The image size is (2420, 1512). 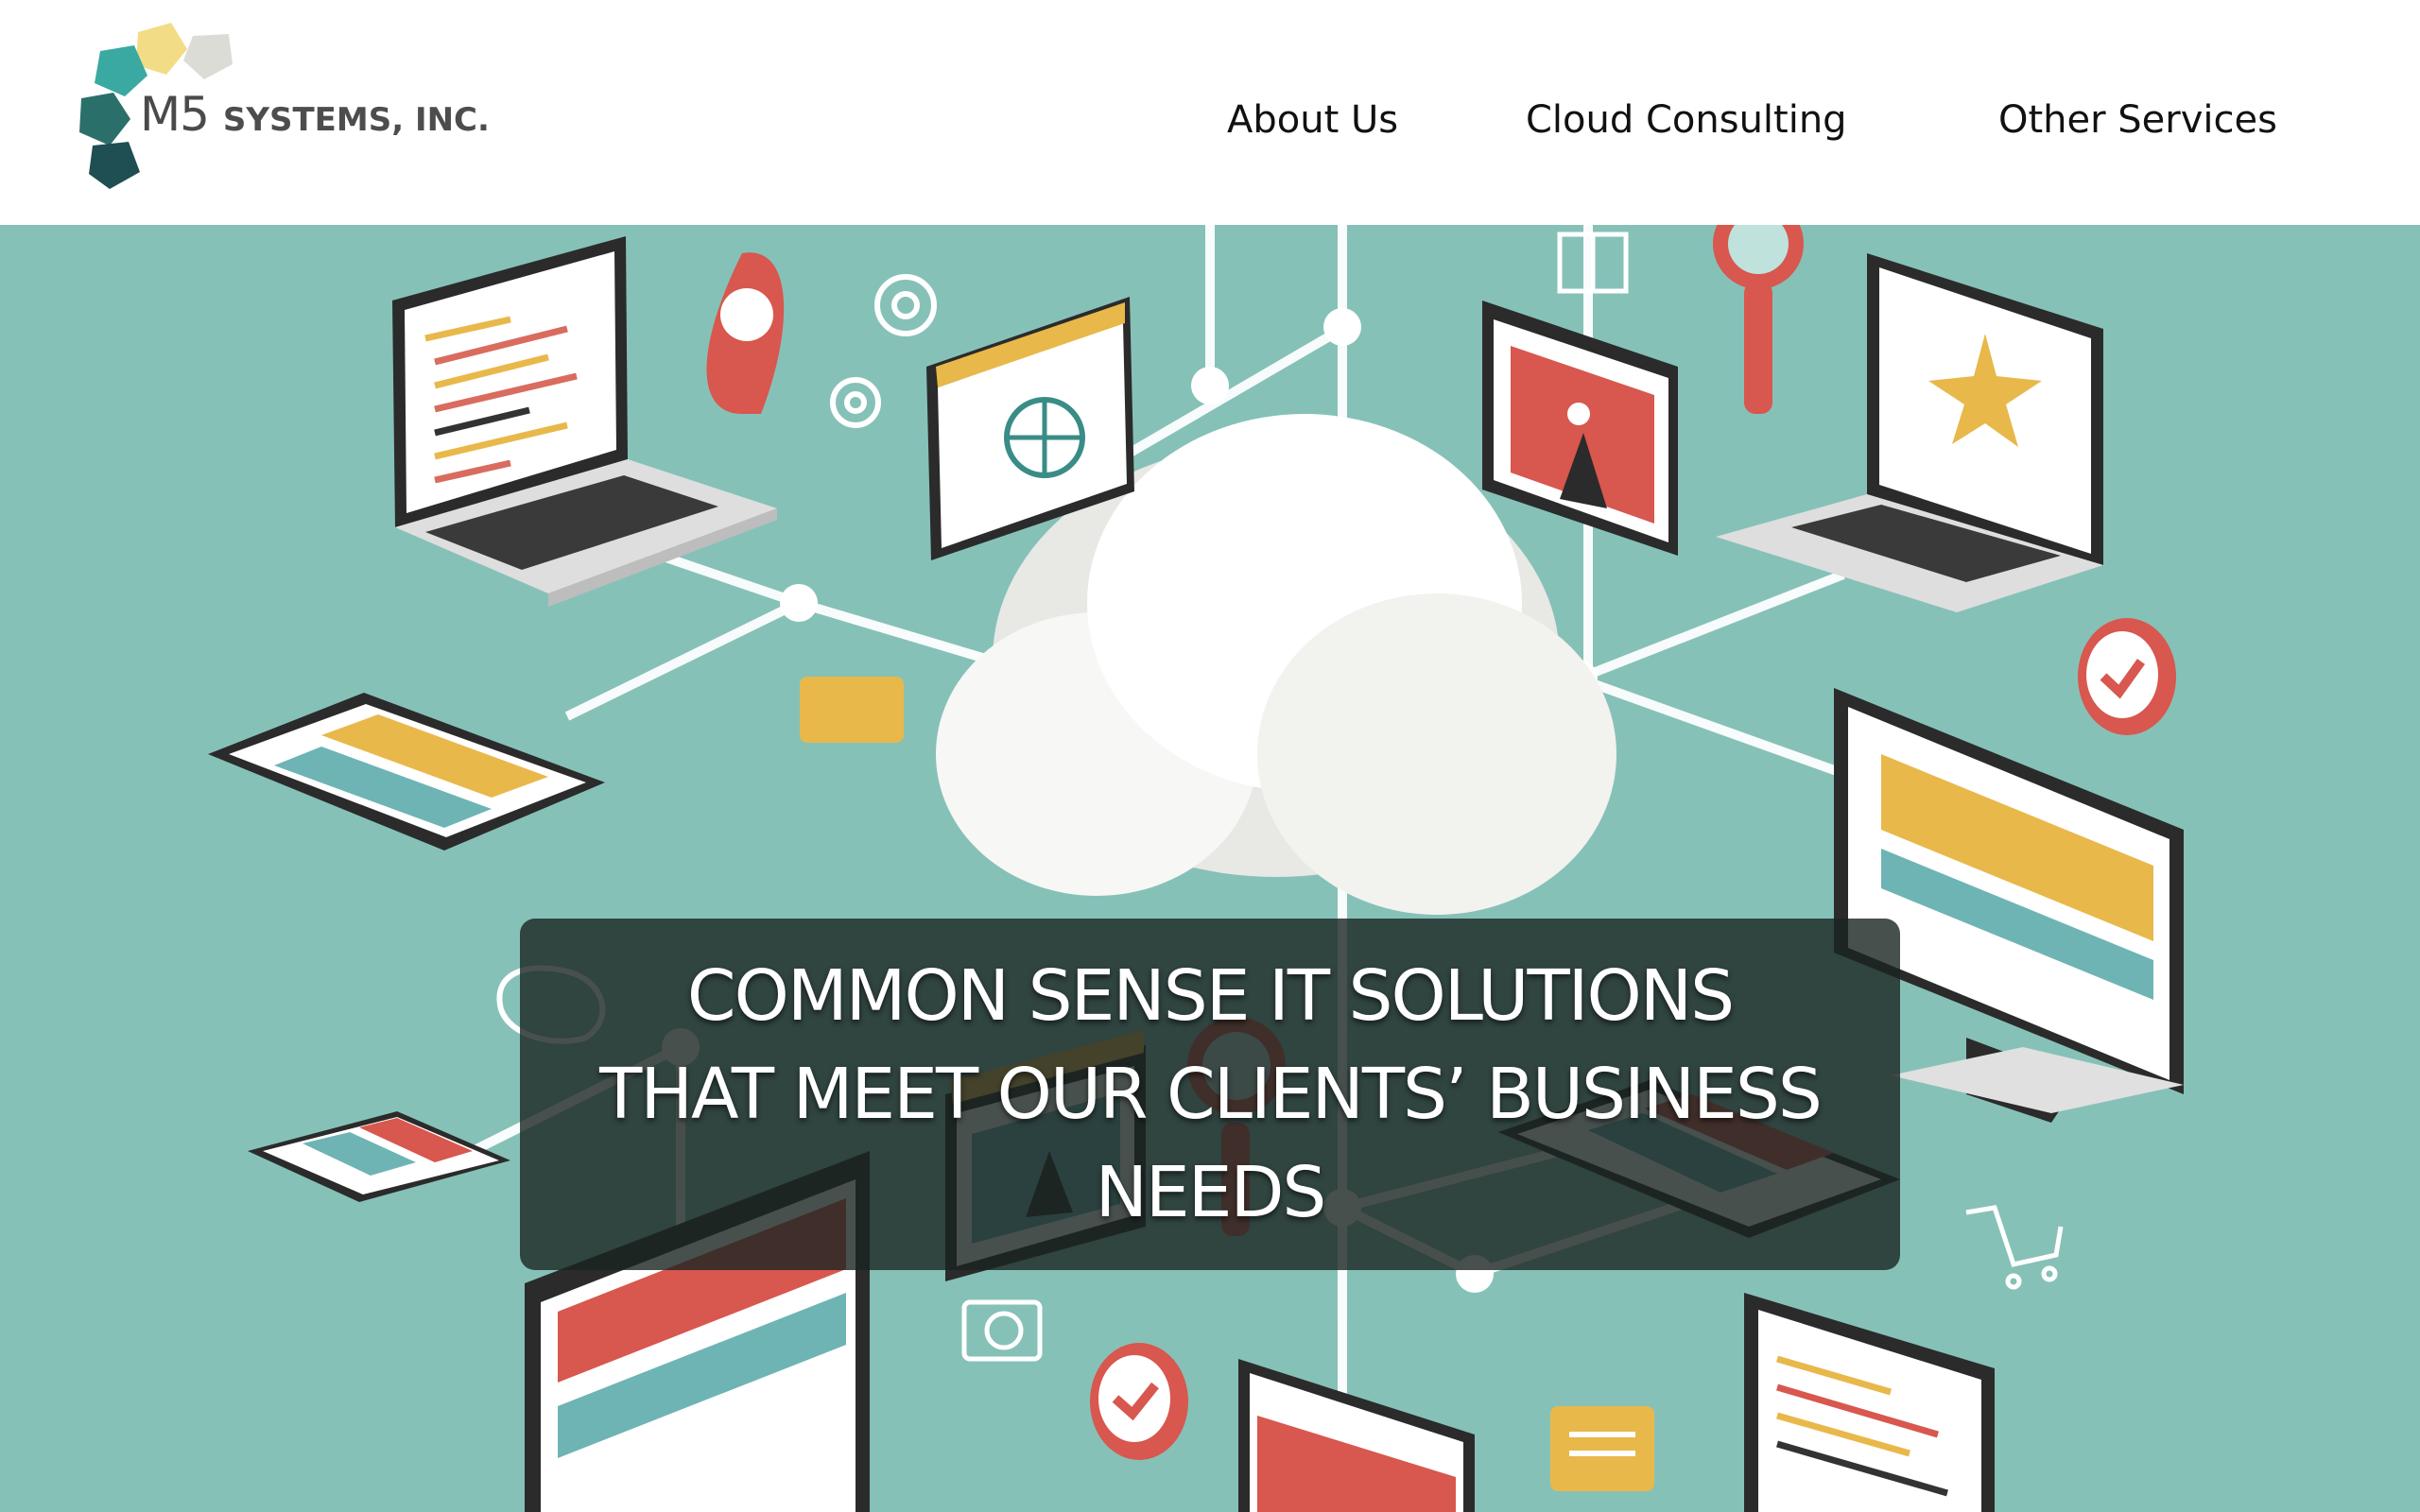 What do you see at coordinates (407, 771) in the screenshot?
I see `tablet-icon` at bounding box center [407, 771].